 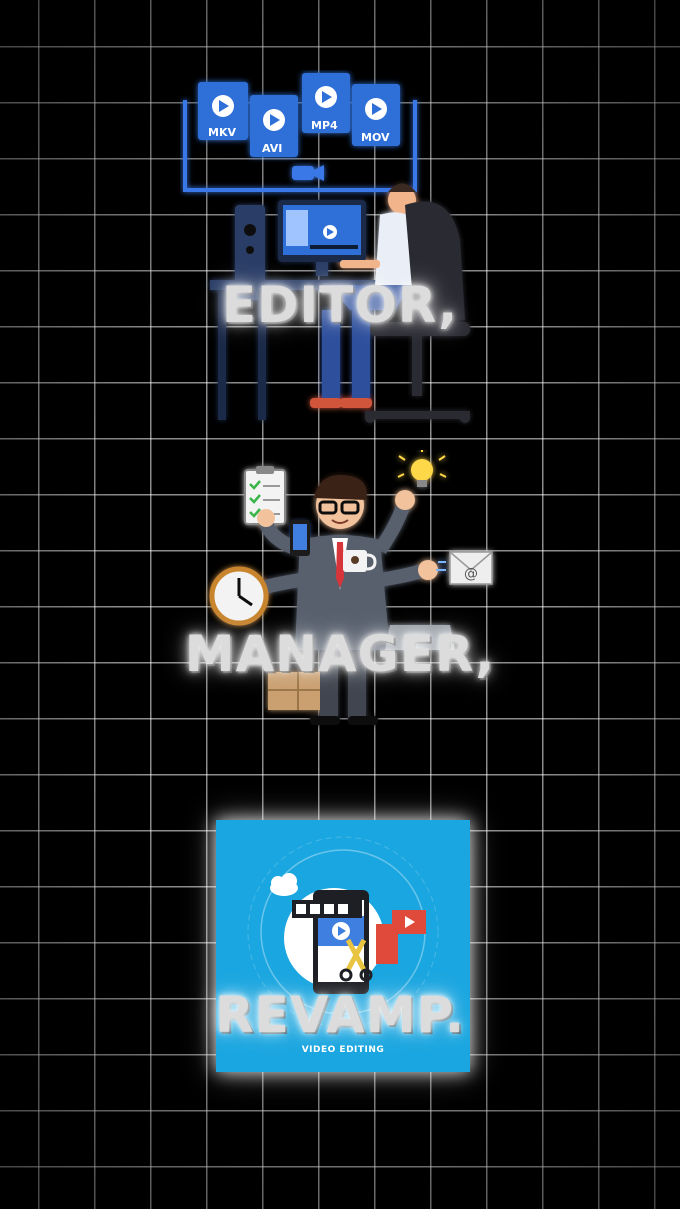 I want to click on email-icon: @, so click(x=464, y=568).